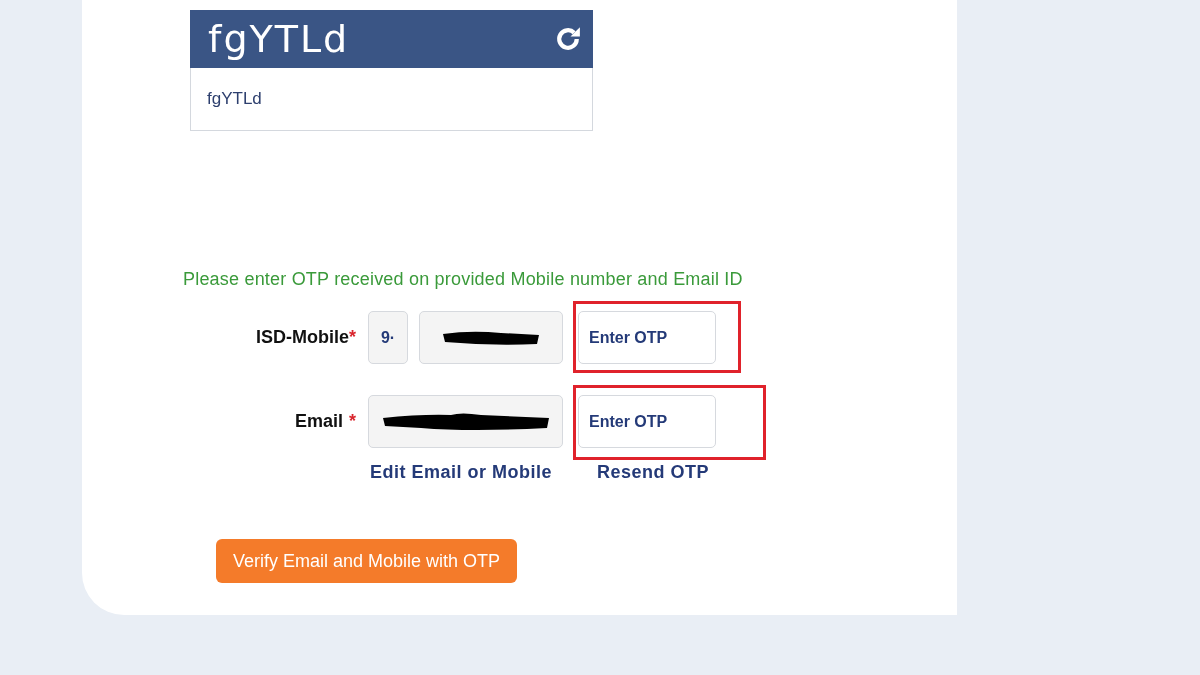 The image size is (1200, 675). What do you see at coordinates (653, 472) in the screenshot?
I see `resend-otp-link: Resend OTP` at bounding box center [653, 472].